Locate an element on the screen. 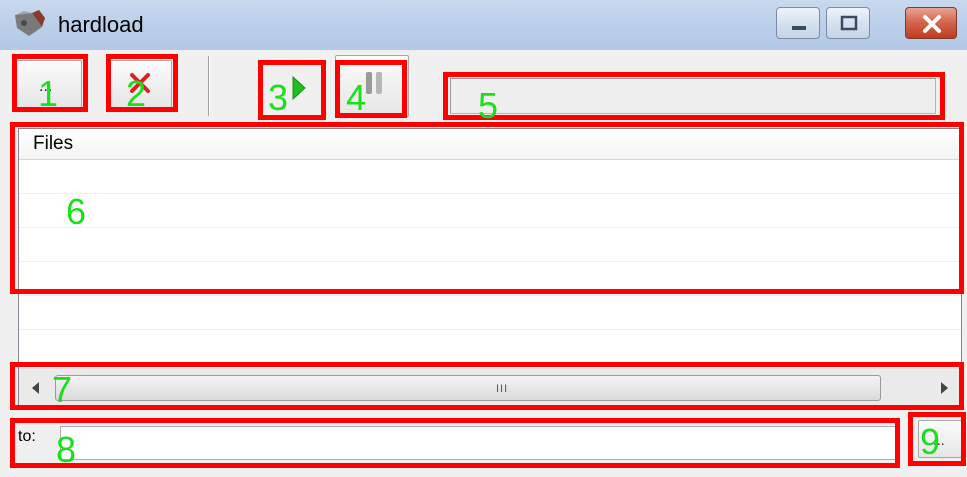 The image size is (967, 477). destination-label: to: is located at coordinates (27, 436).